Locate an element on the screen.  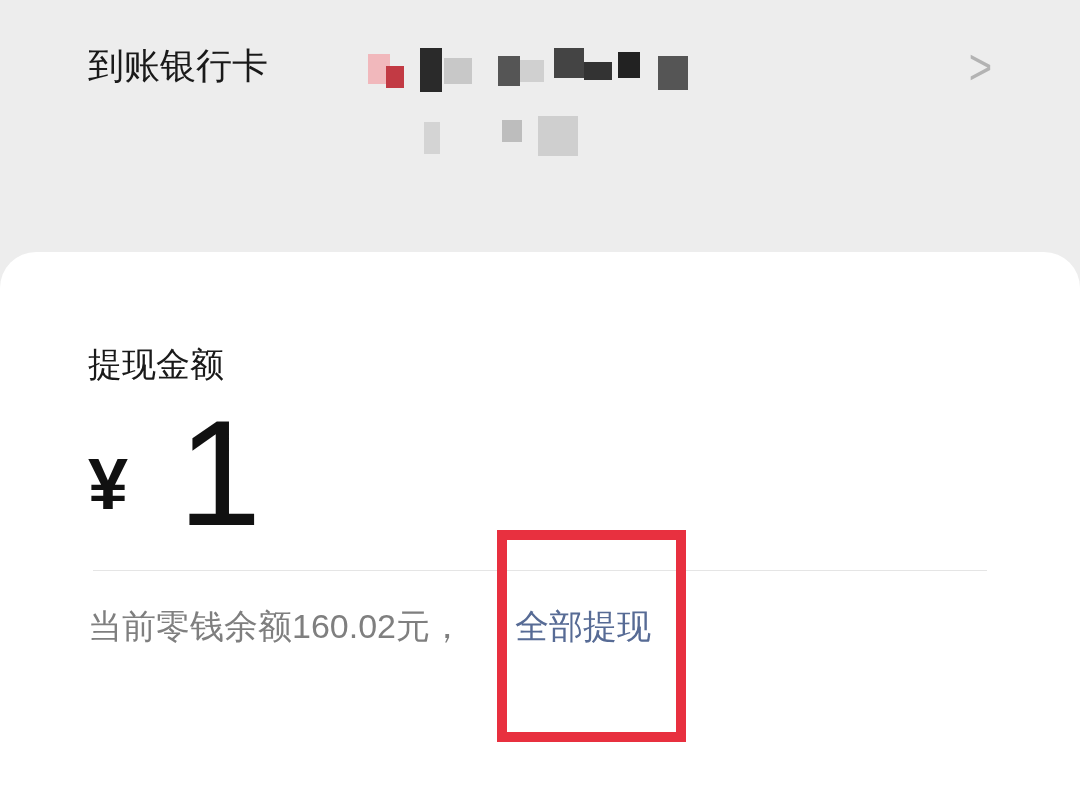
balance-text: 当前零钱余额160.02元， is located at coordinates (276, 626).